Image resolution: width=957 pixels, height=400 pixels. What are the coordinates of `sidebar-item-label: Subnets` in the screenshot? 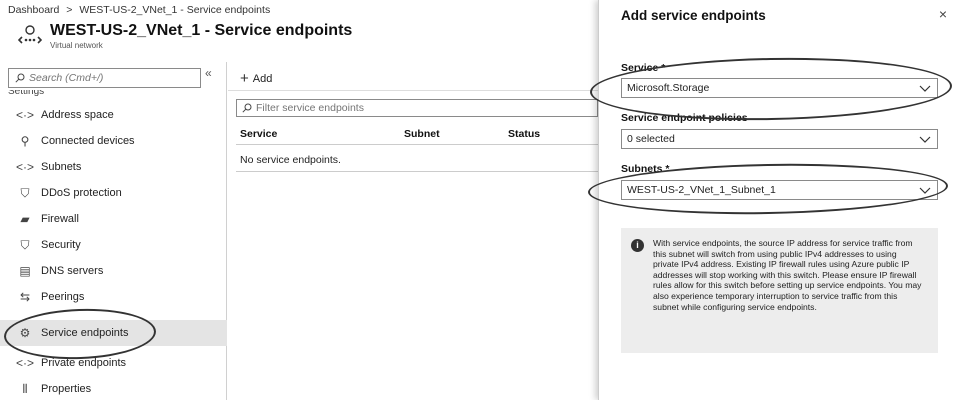 It's located at (61, 167).